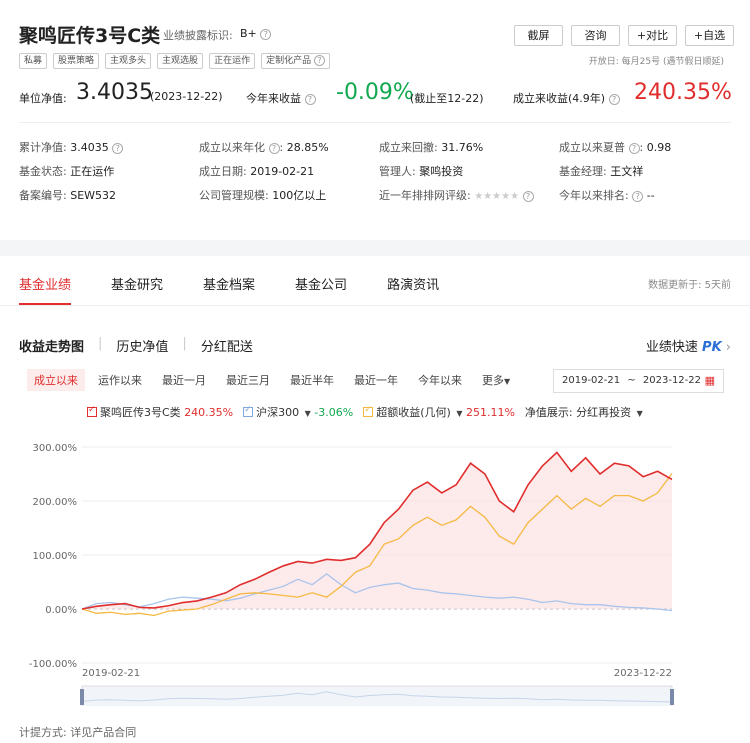 The width and height of the screenshot is (750, 743). What do you see at coordinates (227, 345) in the screenshot?
I see `subtab-dividend: 分红配送` at bounding box center [227, 345].